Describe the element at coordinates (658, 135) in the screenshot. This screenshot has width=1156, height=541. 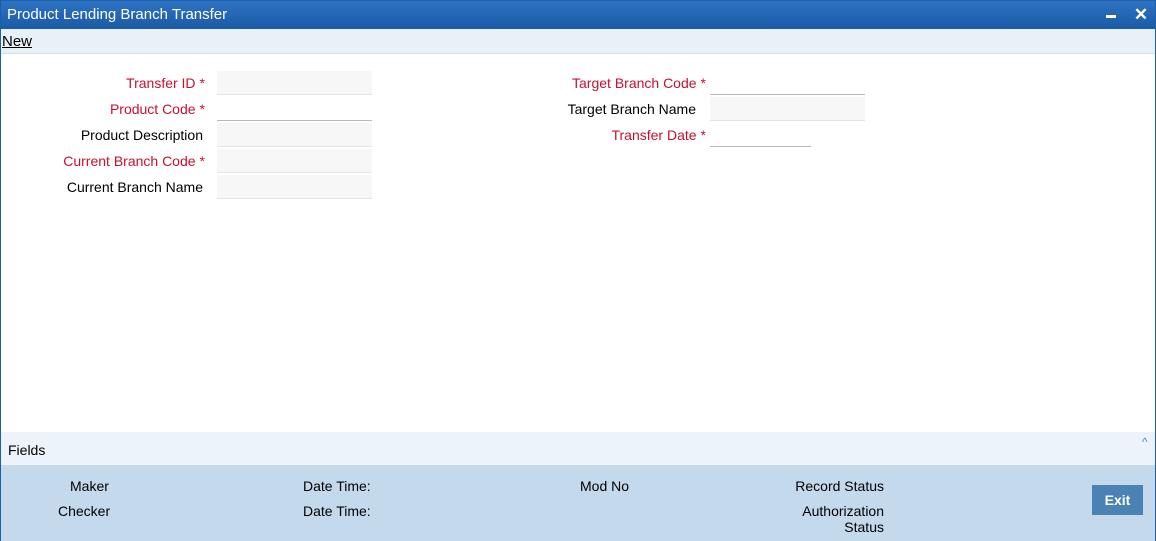
I see `transfer-date-label: Transfer Date *` at that location.